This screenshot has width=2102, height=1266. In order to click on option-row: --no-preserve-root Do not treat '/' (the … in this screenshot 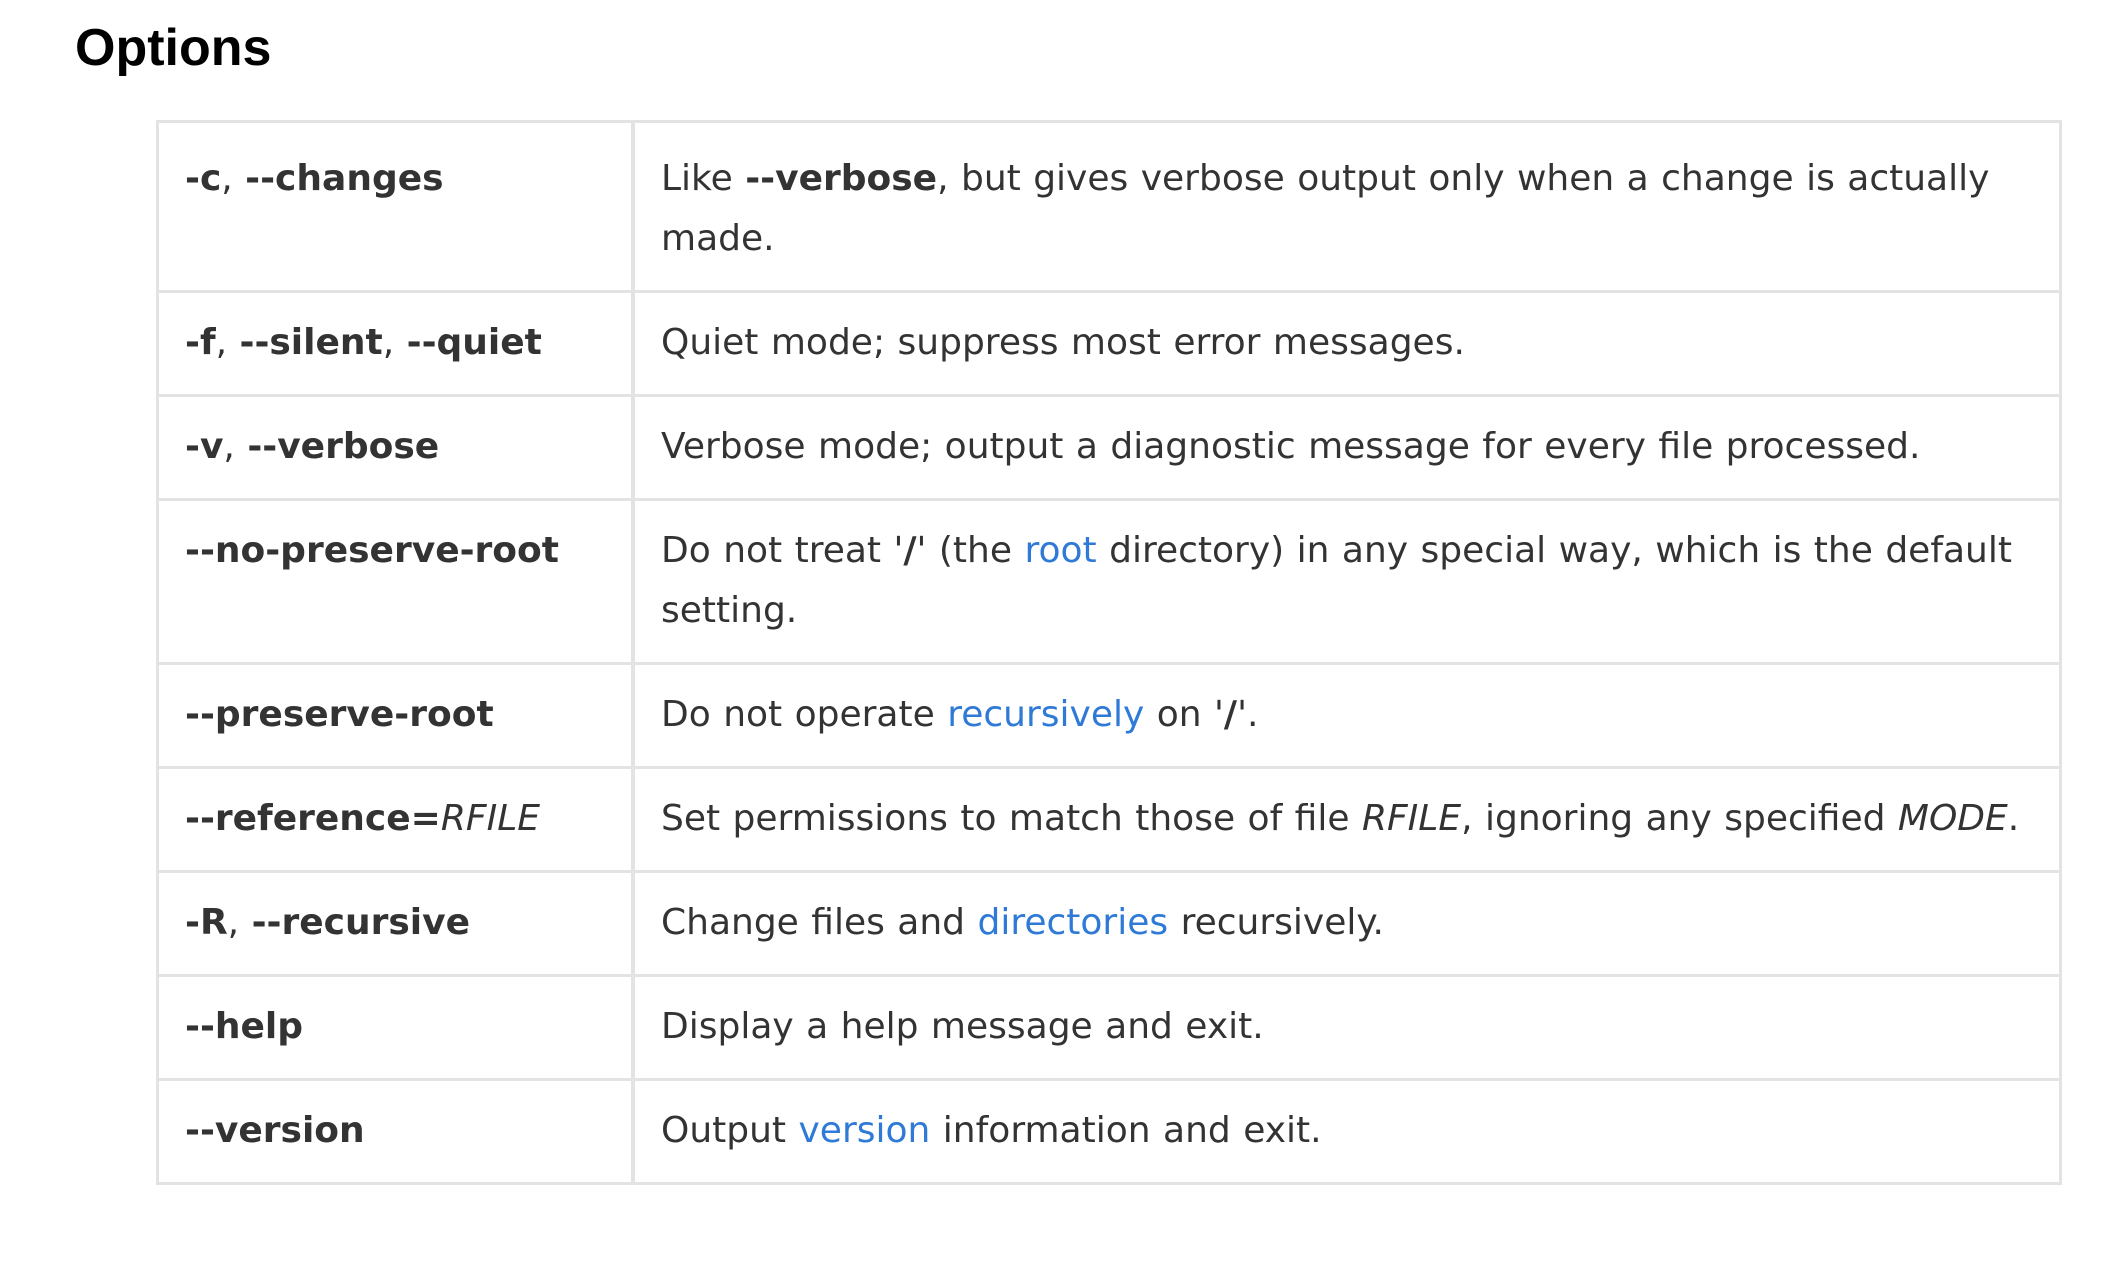, I will do `click(1109, 581)`.